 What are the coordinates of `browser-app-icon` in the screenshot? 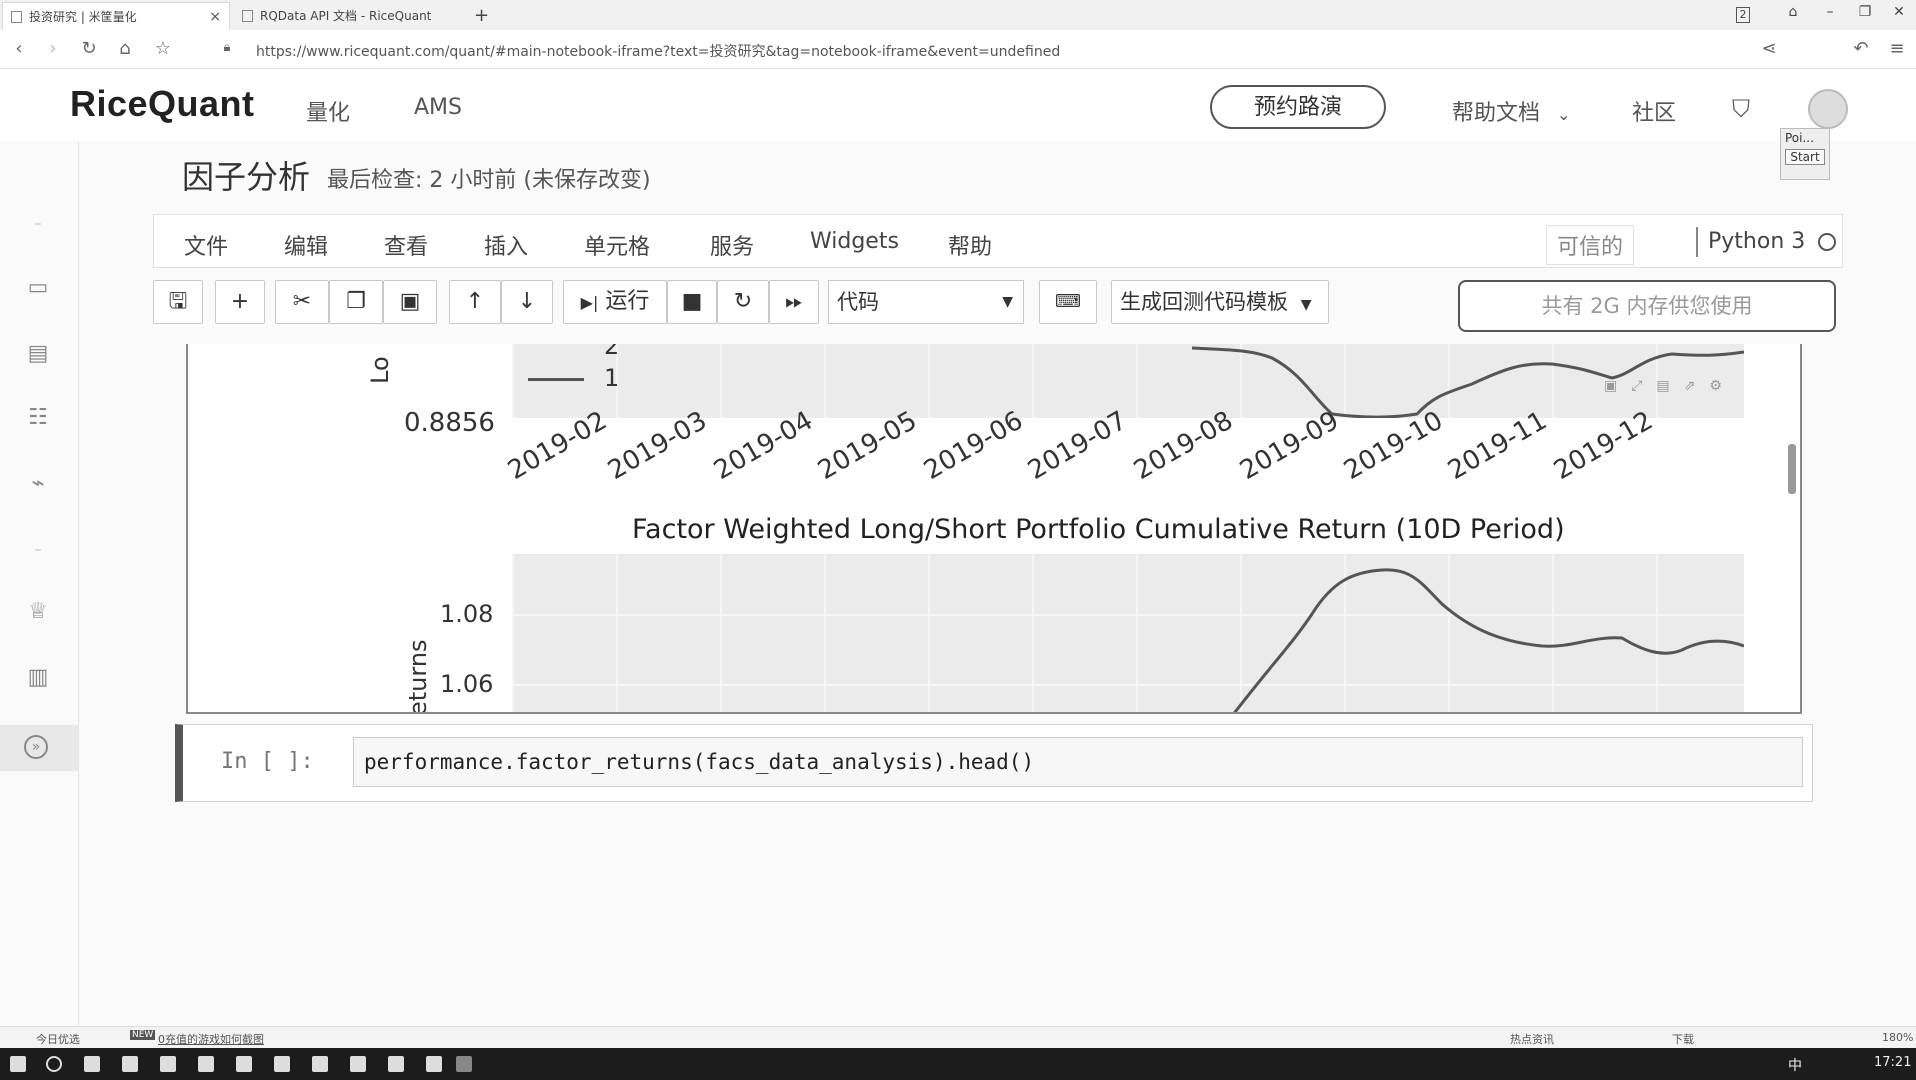 It's located at (130, 1064).